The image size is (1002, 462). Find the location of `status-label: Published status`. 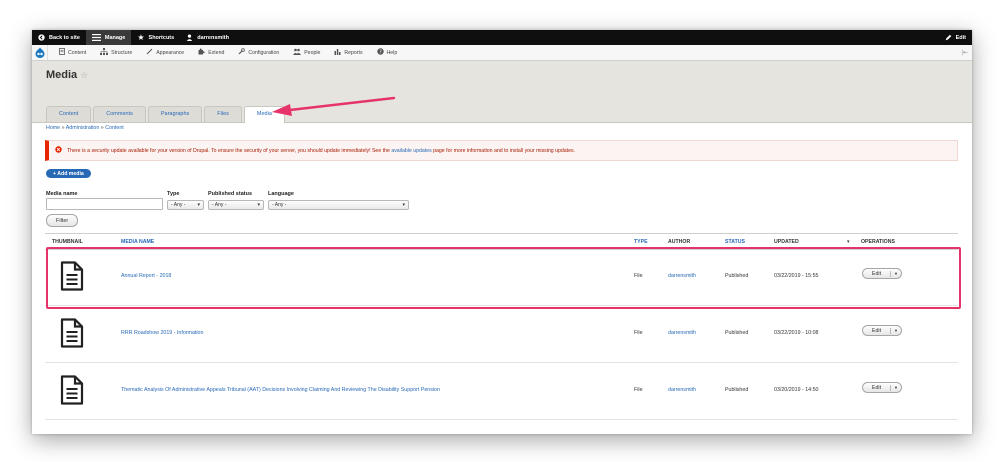

status-label: Published status is located at coordinates (230, 194).